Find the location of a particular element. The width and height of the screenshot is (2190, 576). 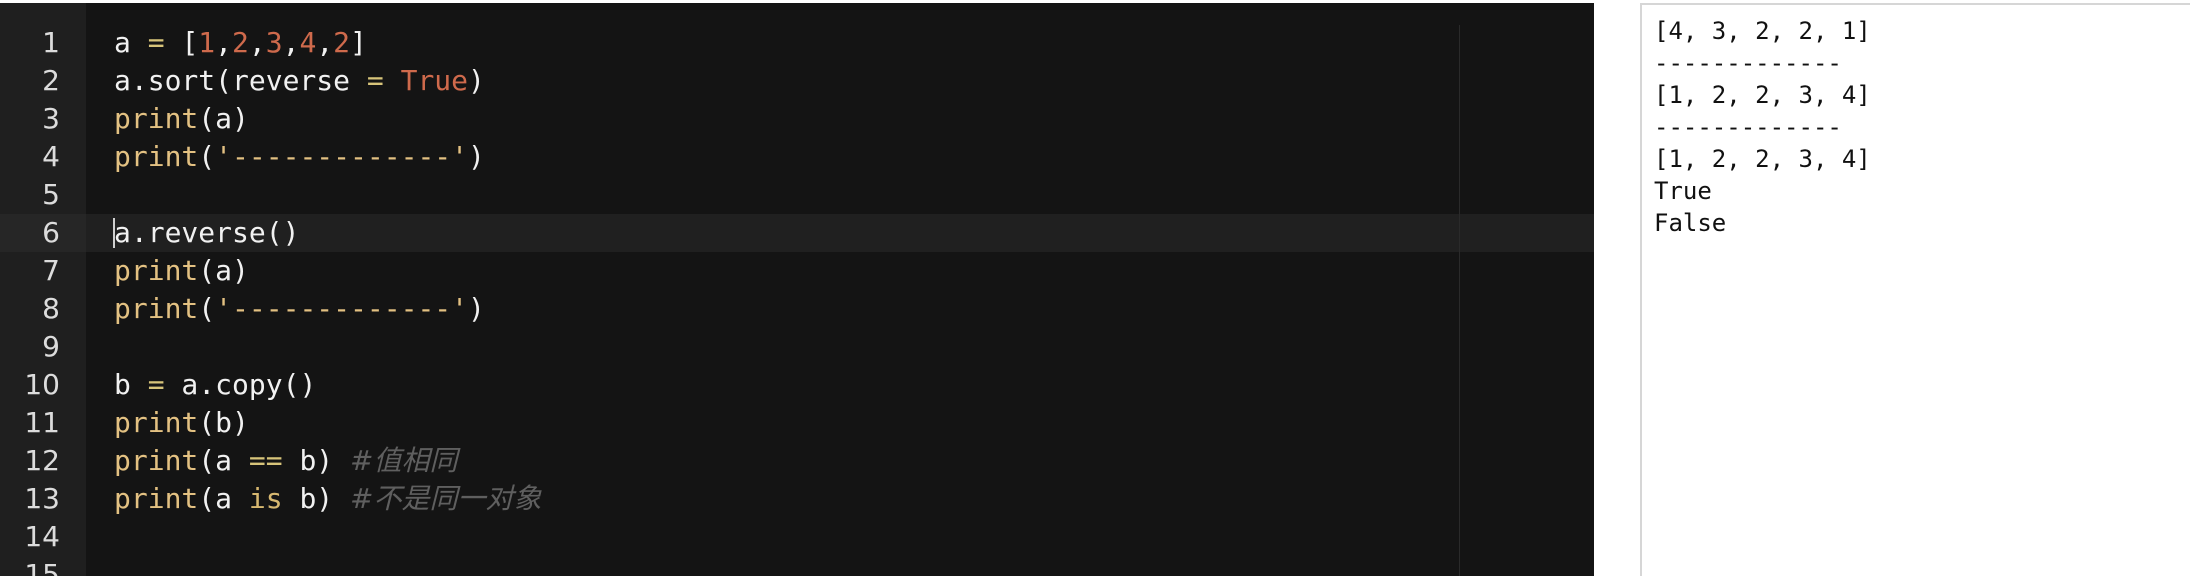

line-number: 5 is located at coordinates (51, 194).